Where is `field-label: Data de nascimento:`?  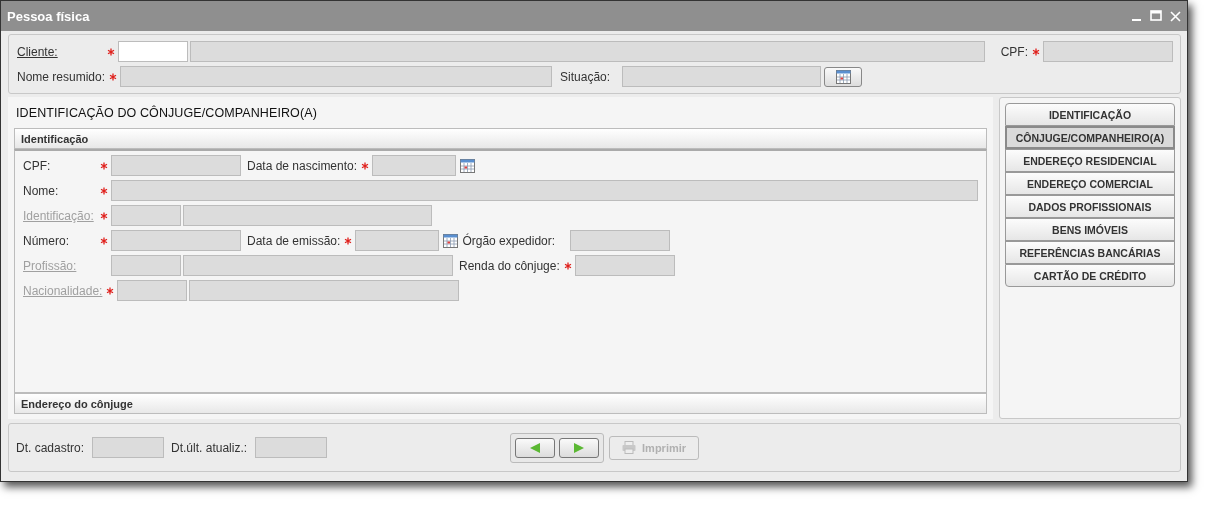
field-label: Data de nascimento: is located at coordinates (302, 165).